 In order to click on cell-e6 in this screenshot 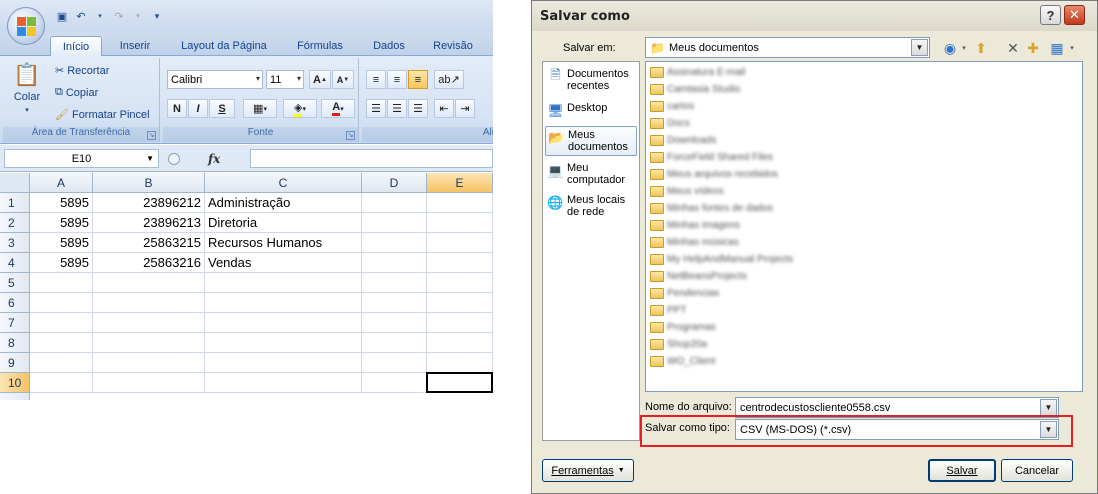, I will do `click(460, 303)`.